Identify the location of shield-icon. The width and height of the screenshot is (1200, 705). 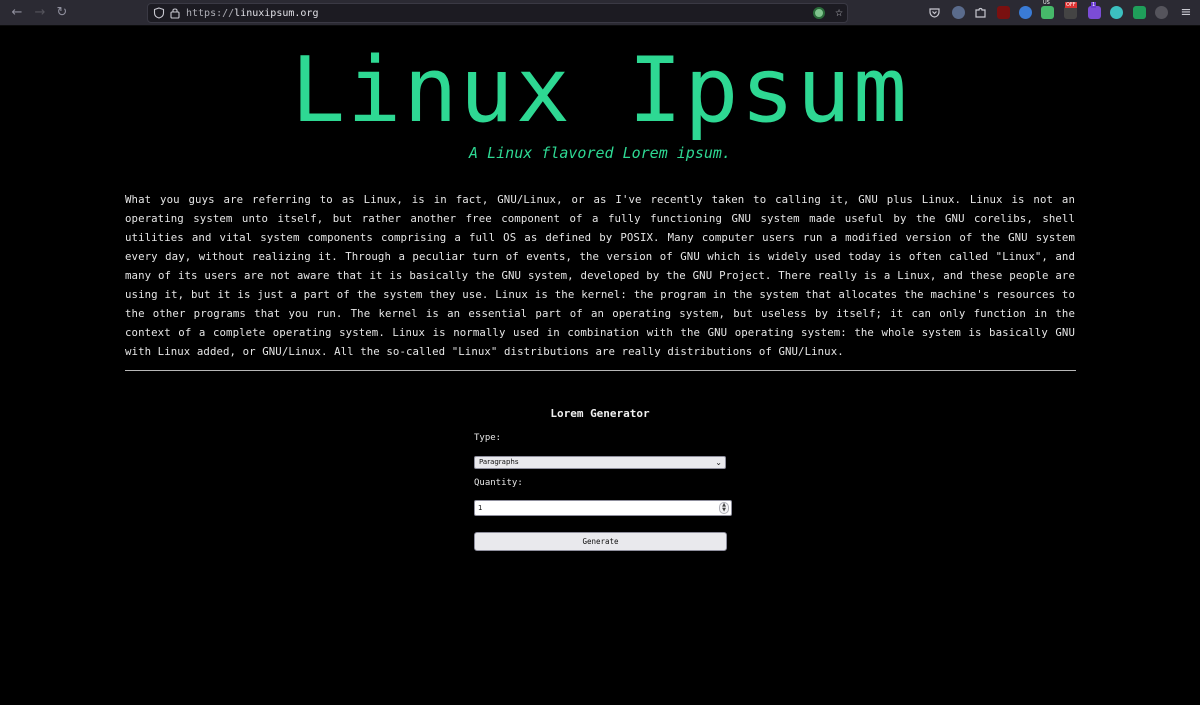
(159, 13).